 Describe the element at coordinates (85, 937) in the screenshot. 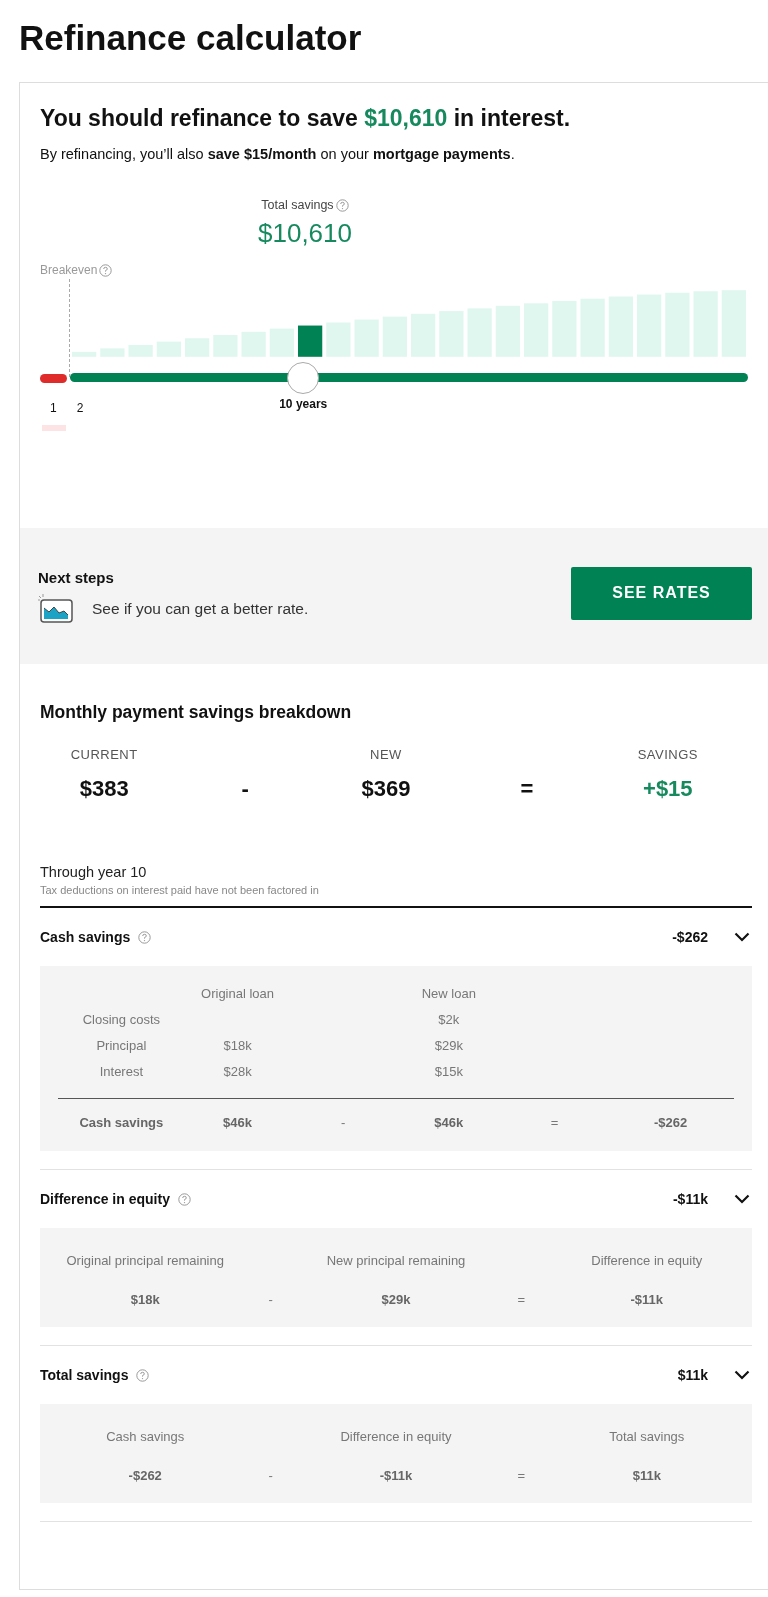

I see `section-title: Cash savings` at that location.